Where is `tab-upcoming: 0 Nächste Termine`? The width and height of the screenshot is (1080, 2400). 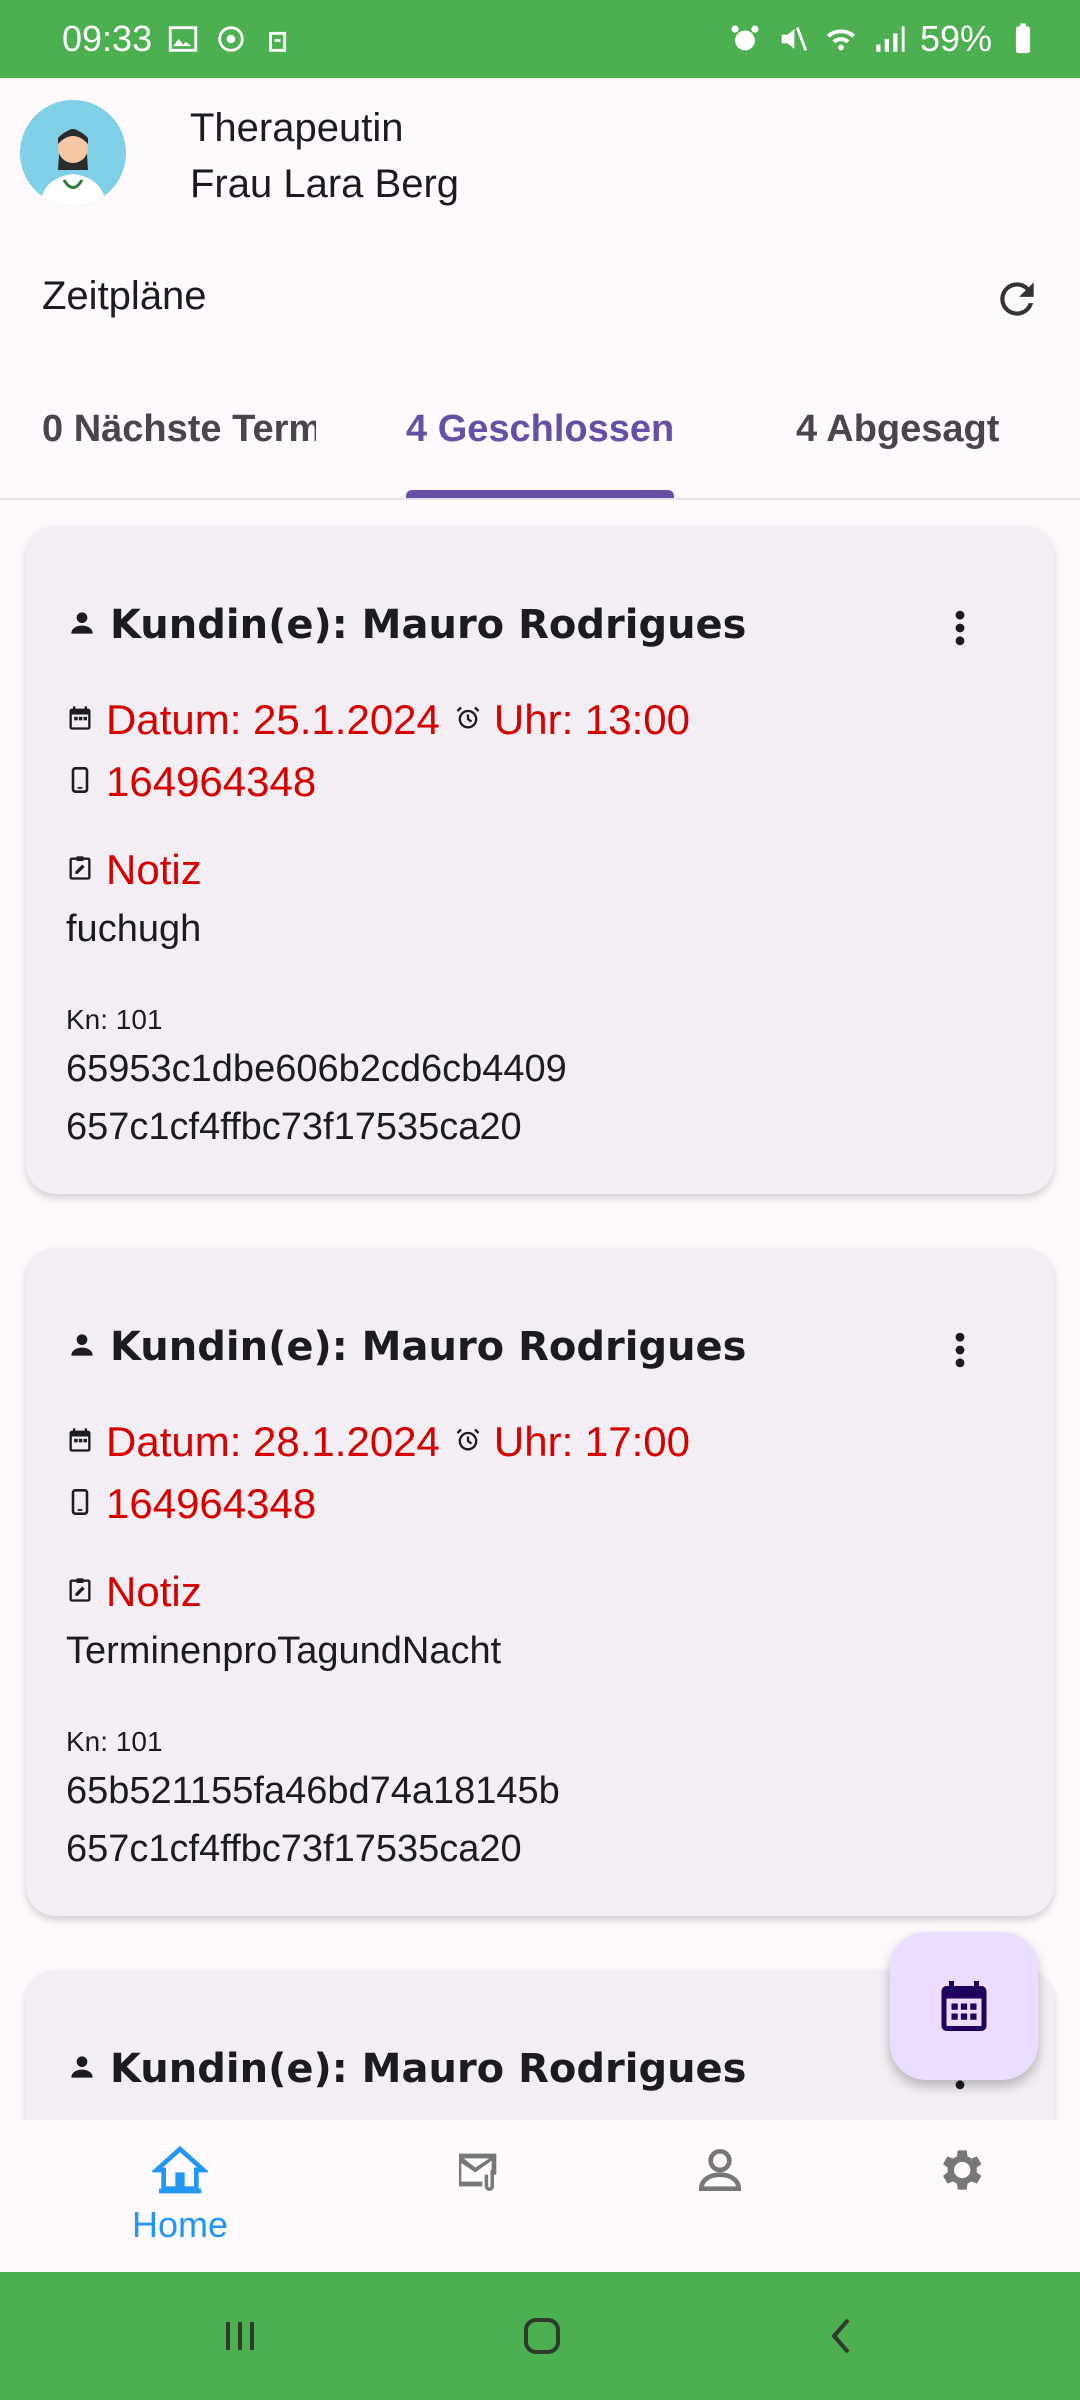 tab-upcoming: 0 Nächste Termine is located at coordinates (179, 429).